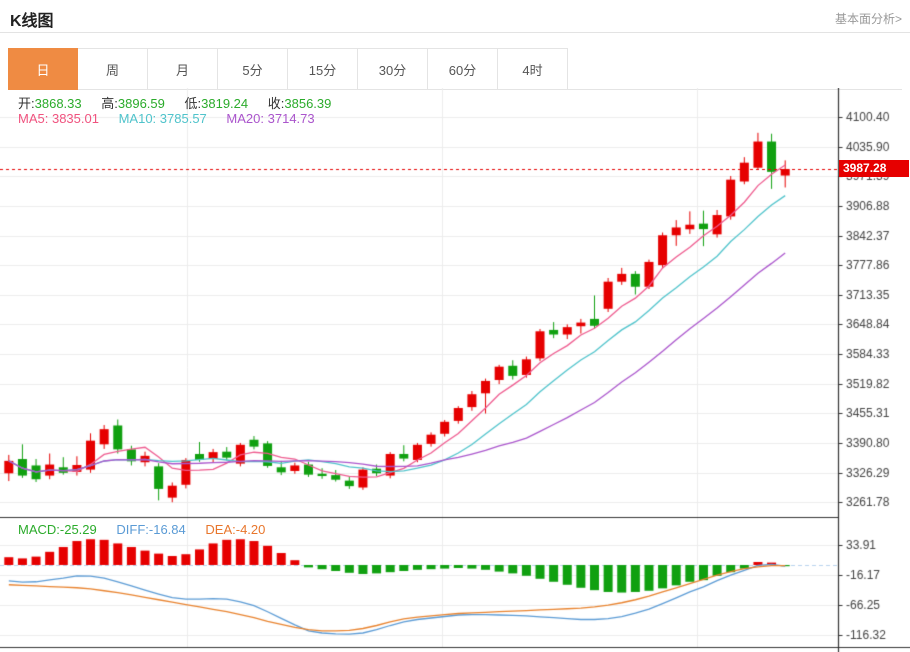 Image resolution: width=910 pixels, height=652 pixels. I want to click on ma20-value: 3714.73, so click(291, 118).